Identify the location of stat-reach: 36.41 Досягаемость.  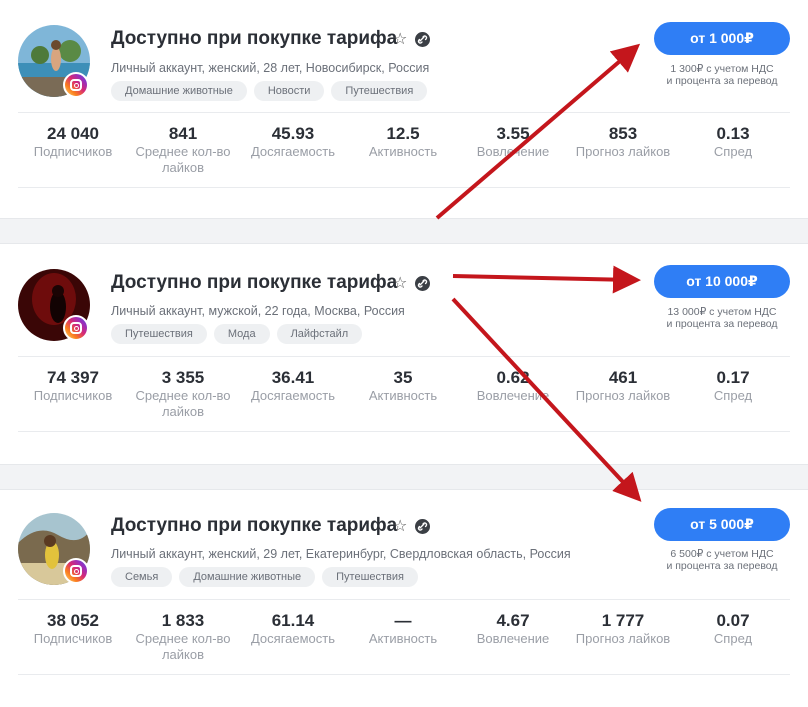
(293, 386).